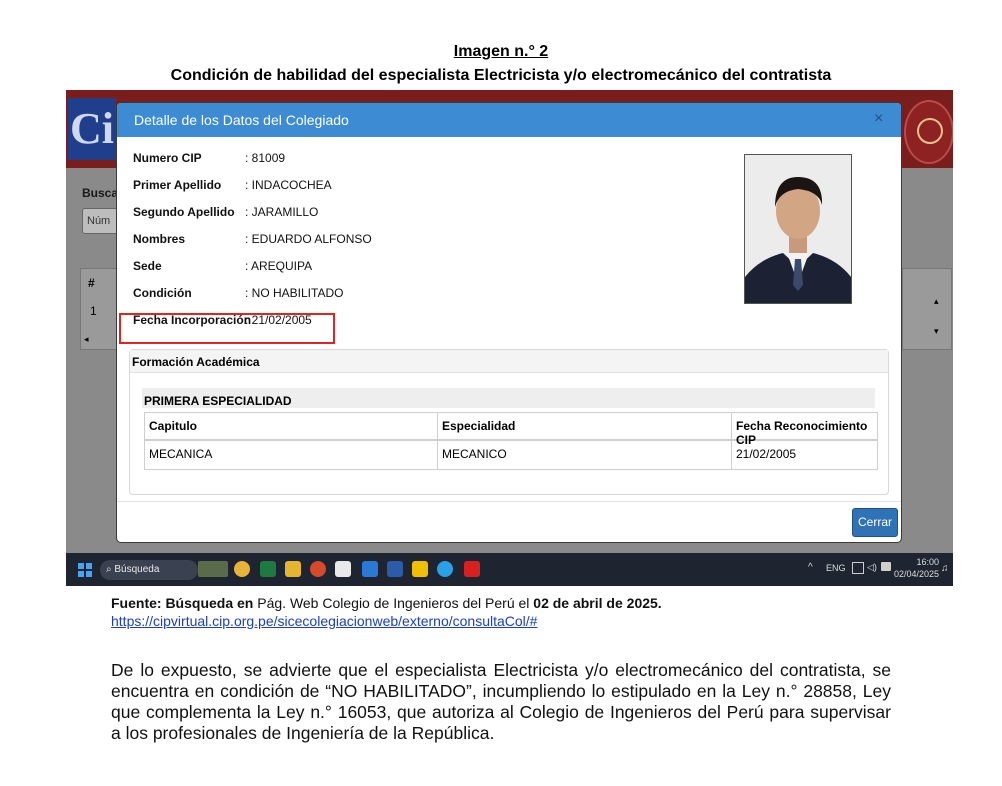  Describe the element at coordinates (173, 426) in the screenshot. I see `column-header-capitulo: Capitulo` at that location.